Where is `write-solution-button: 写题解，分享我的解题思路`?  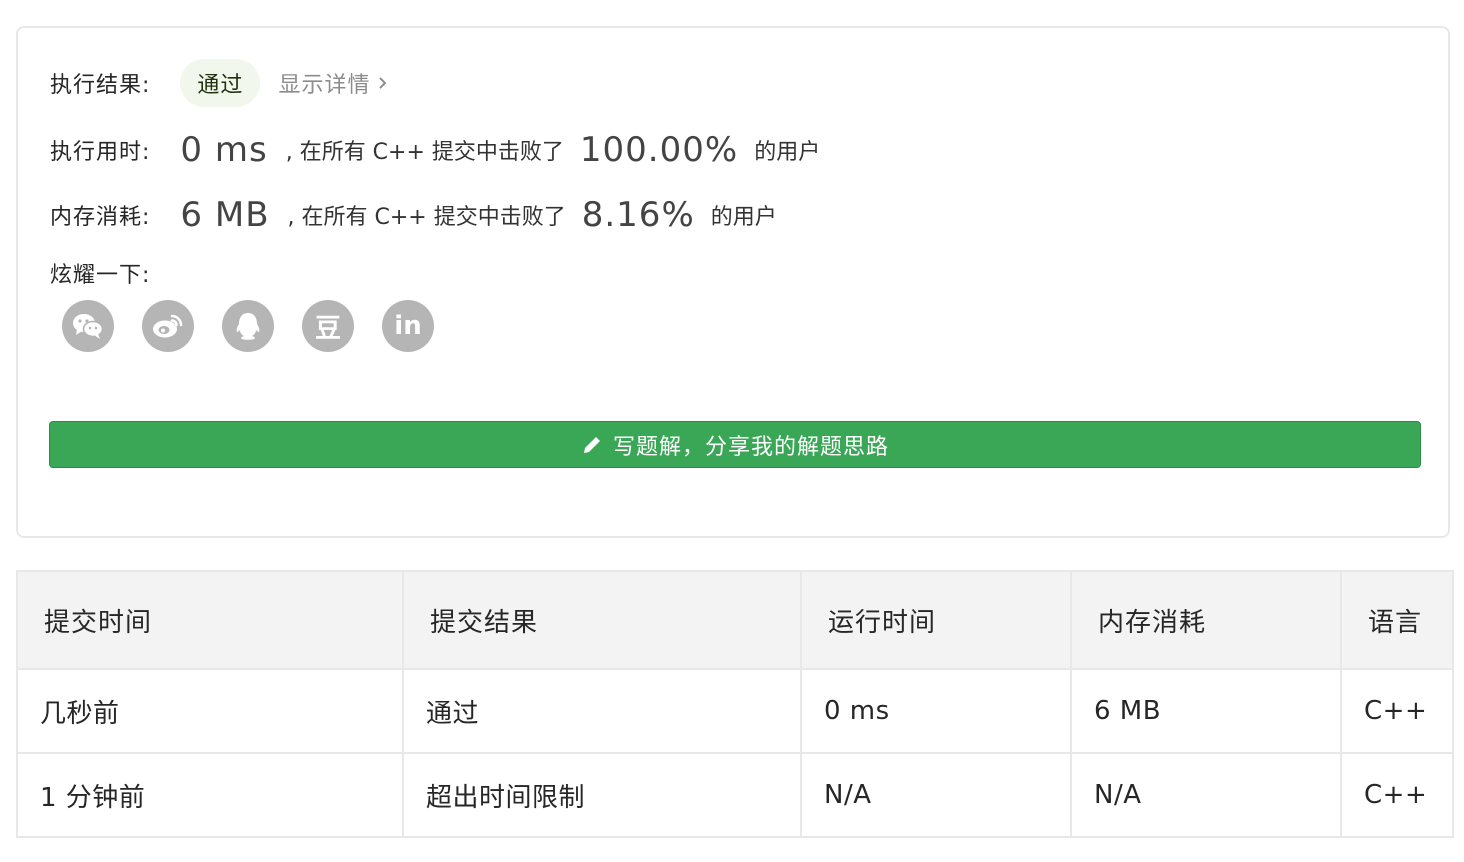
write-solution-button: 写题解，分享我的解题思路 is located at coordinates (735, 444).